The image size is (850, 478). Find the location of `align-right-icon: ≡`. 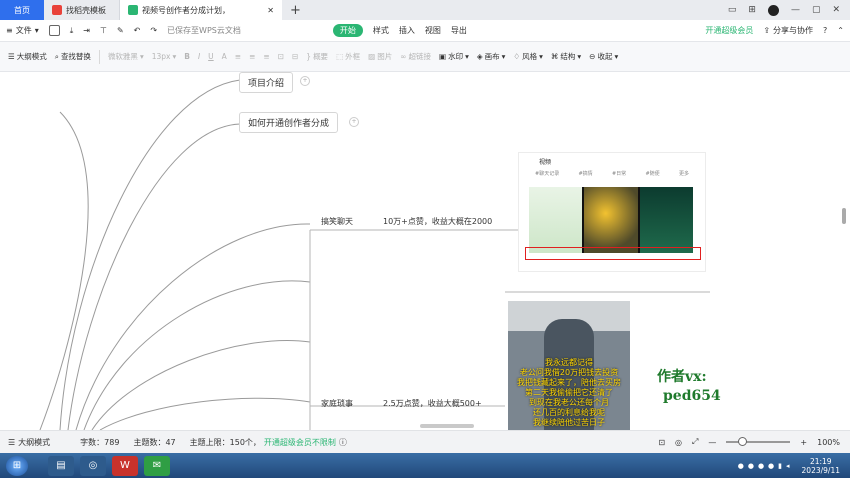

align-right-icon: ≡ is located at coordinates (266, 56).